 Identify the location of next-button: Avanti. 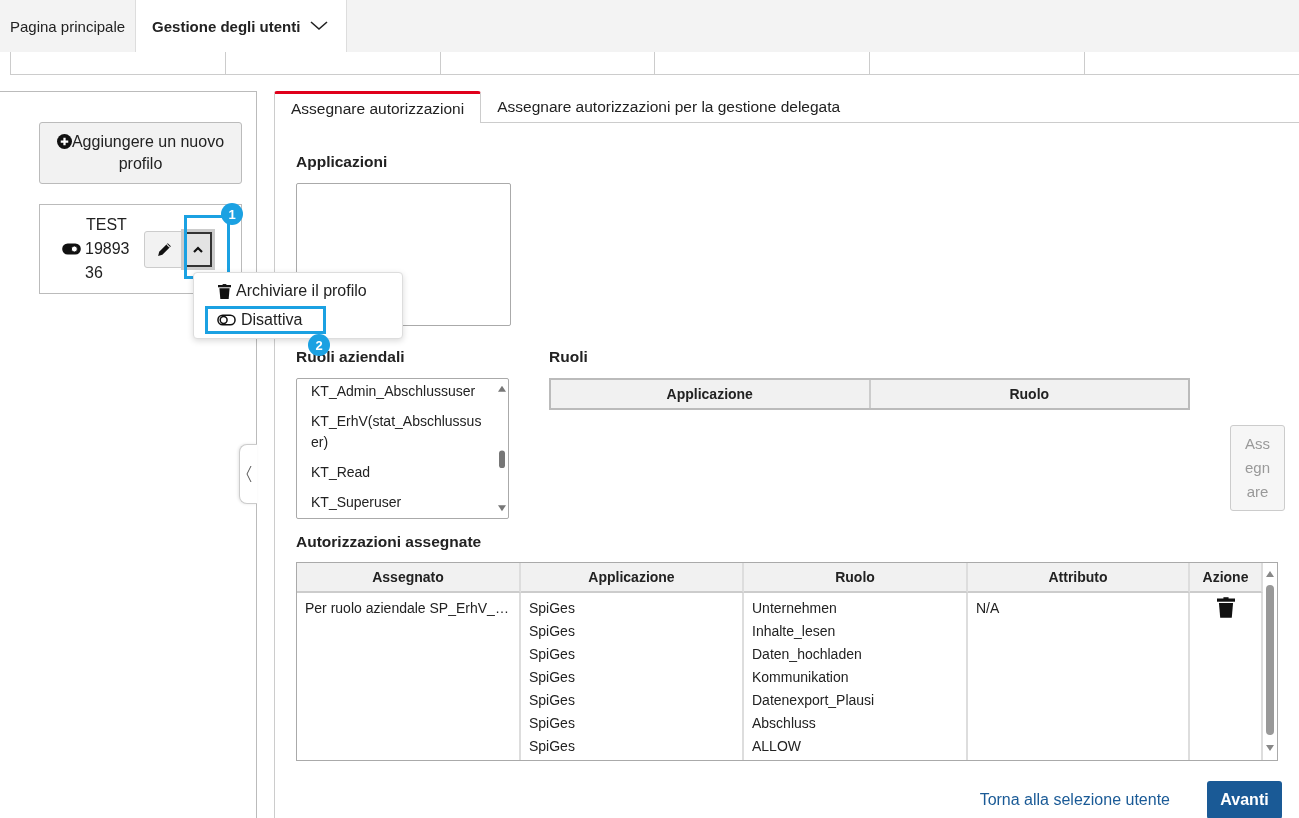
(1244, 799).